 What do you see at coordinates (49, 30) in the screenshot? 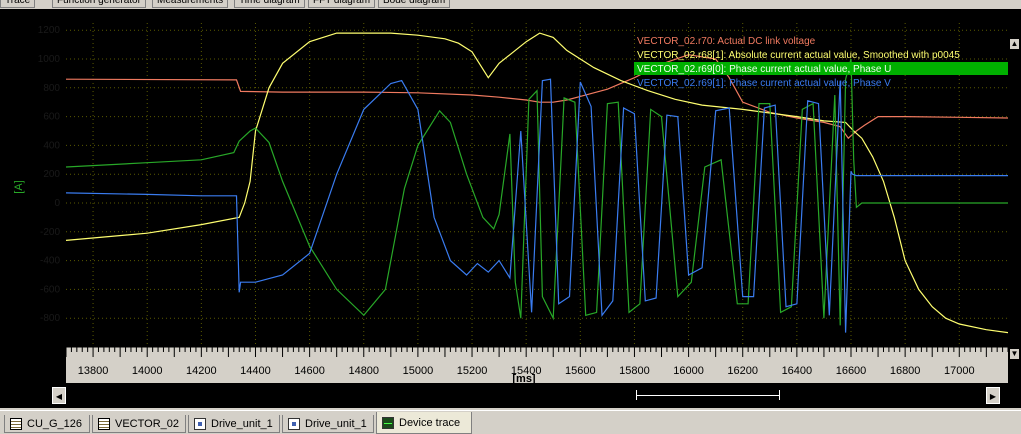
I see `y-tick-label: 1200` at bounding box center [49, 30].